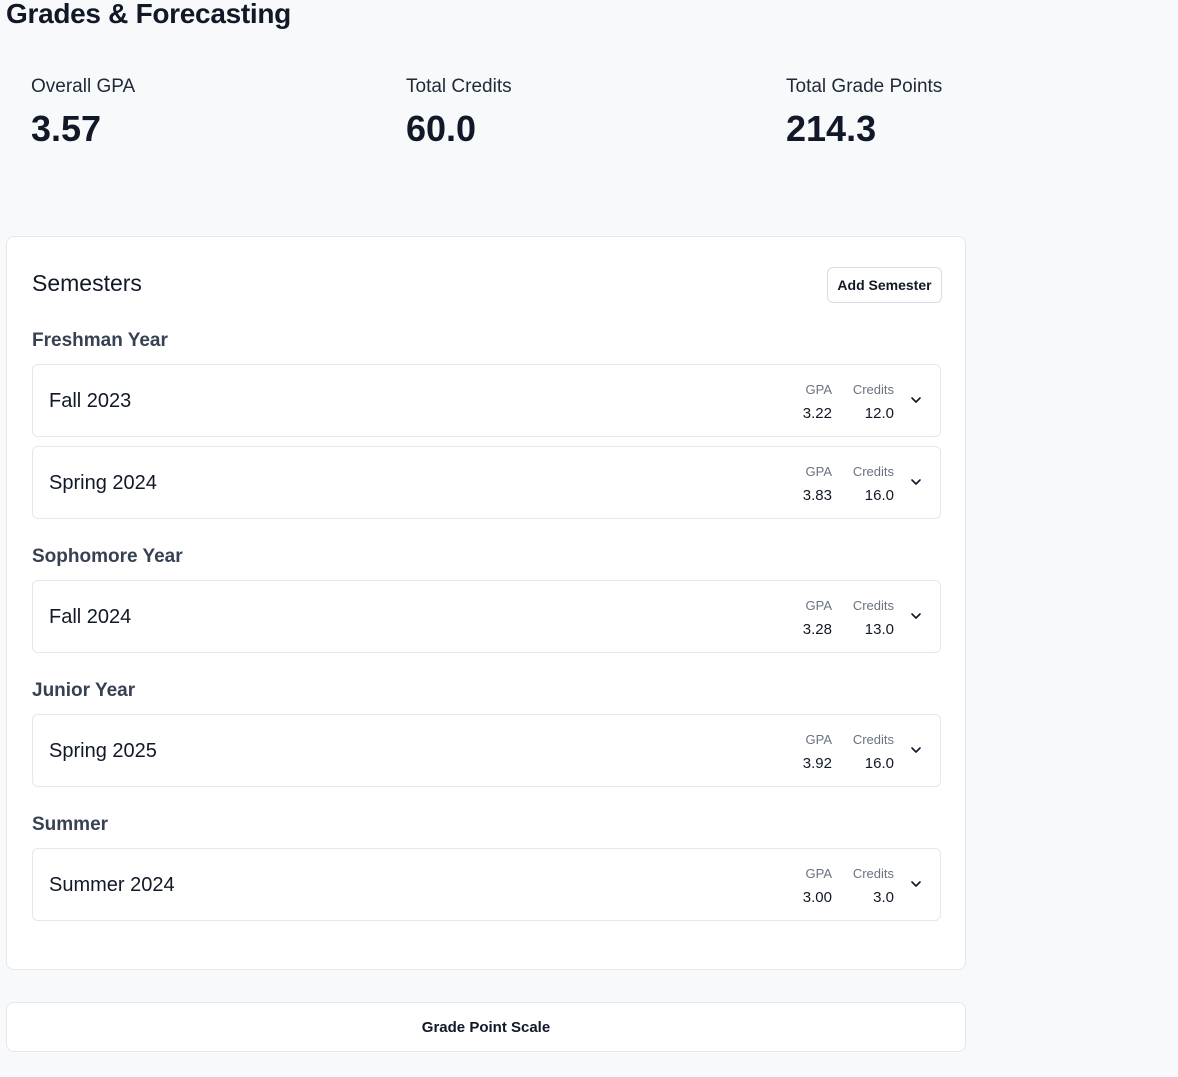 The width and height of the screenshot is (1178, 1077). Describe the element at coordinates (873, 618) in the screenshot. I see `semester-credits: Credits 13.0` at that location.